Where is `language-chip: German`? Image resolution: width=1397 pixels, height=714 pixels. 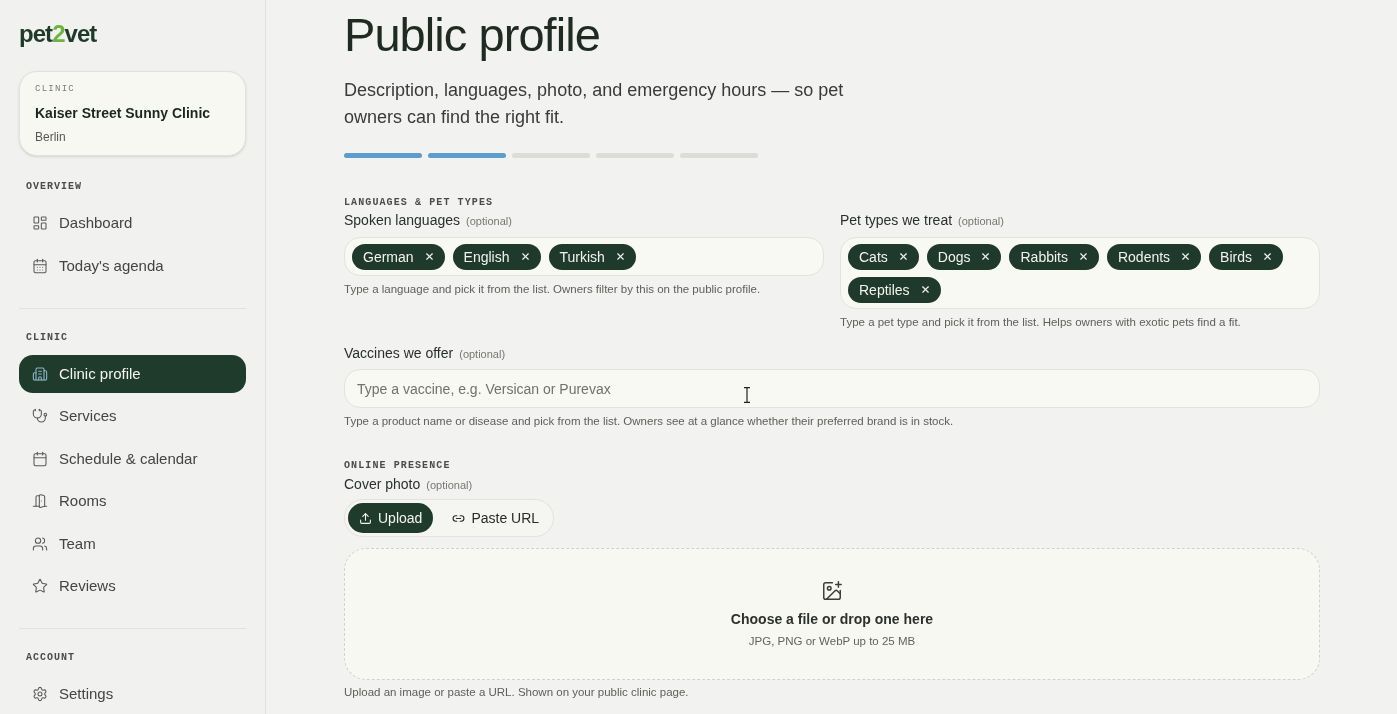
language-chip: German is located at coordinates (398, 256).